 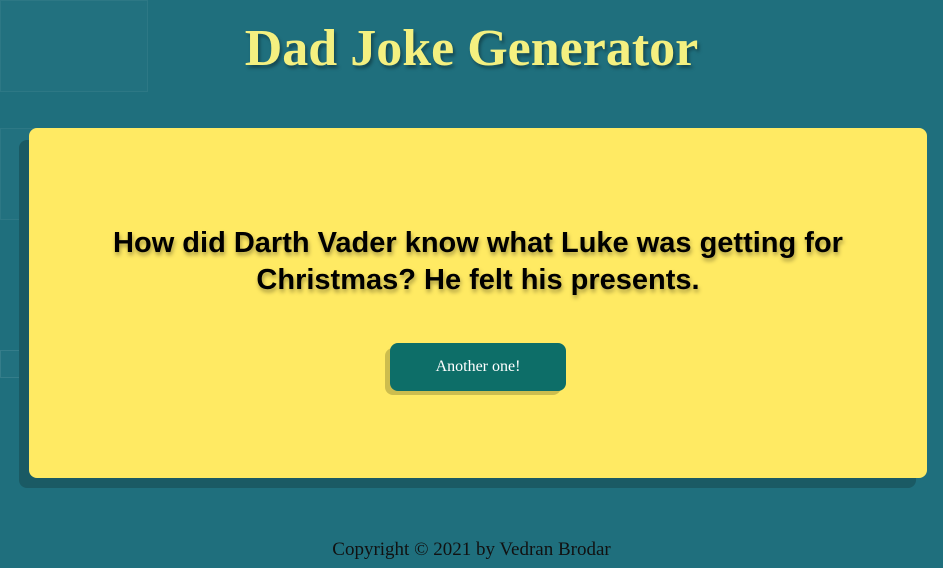 I want to click on footer-copyright: Copyright © 2021 by Vedran Brodar, so click(x=471, y=549).